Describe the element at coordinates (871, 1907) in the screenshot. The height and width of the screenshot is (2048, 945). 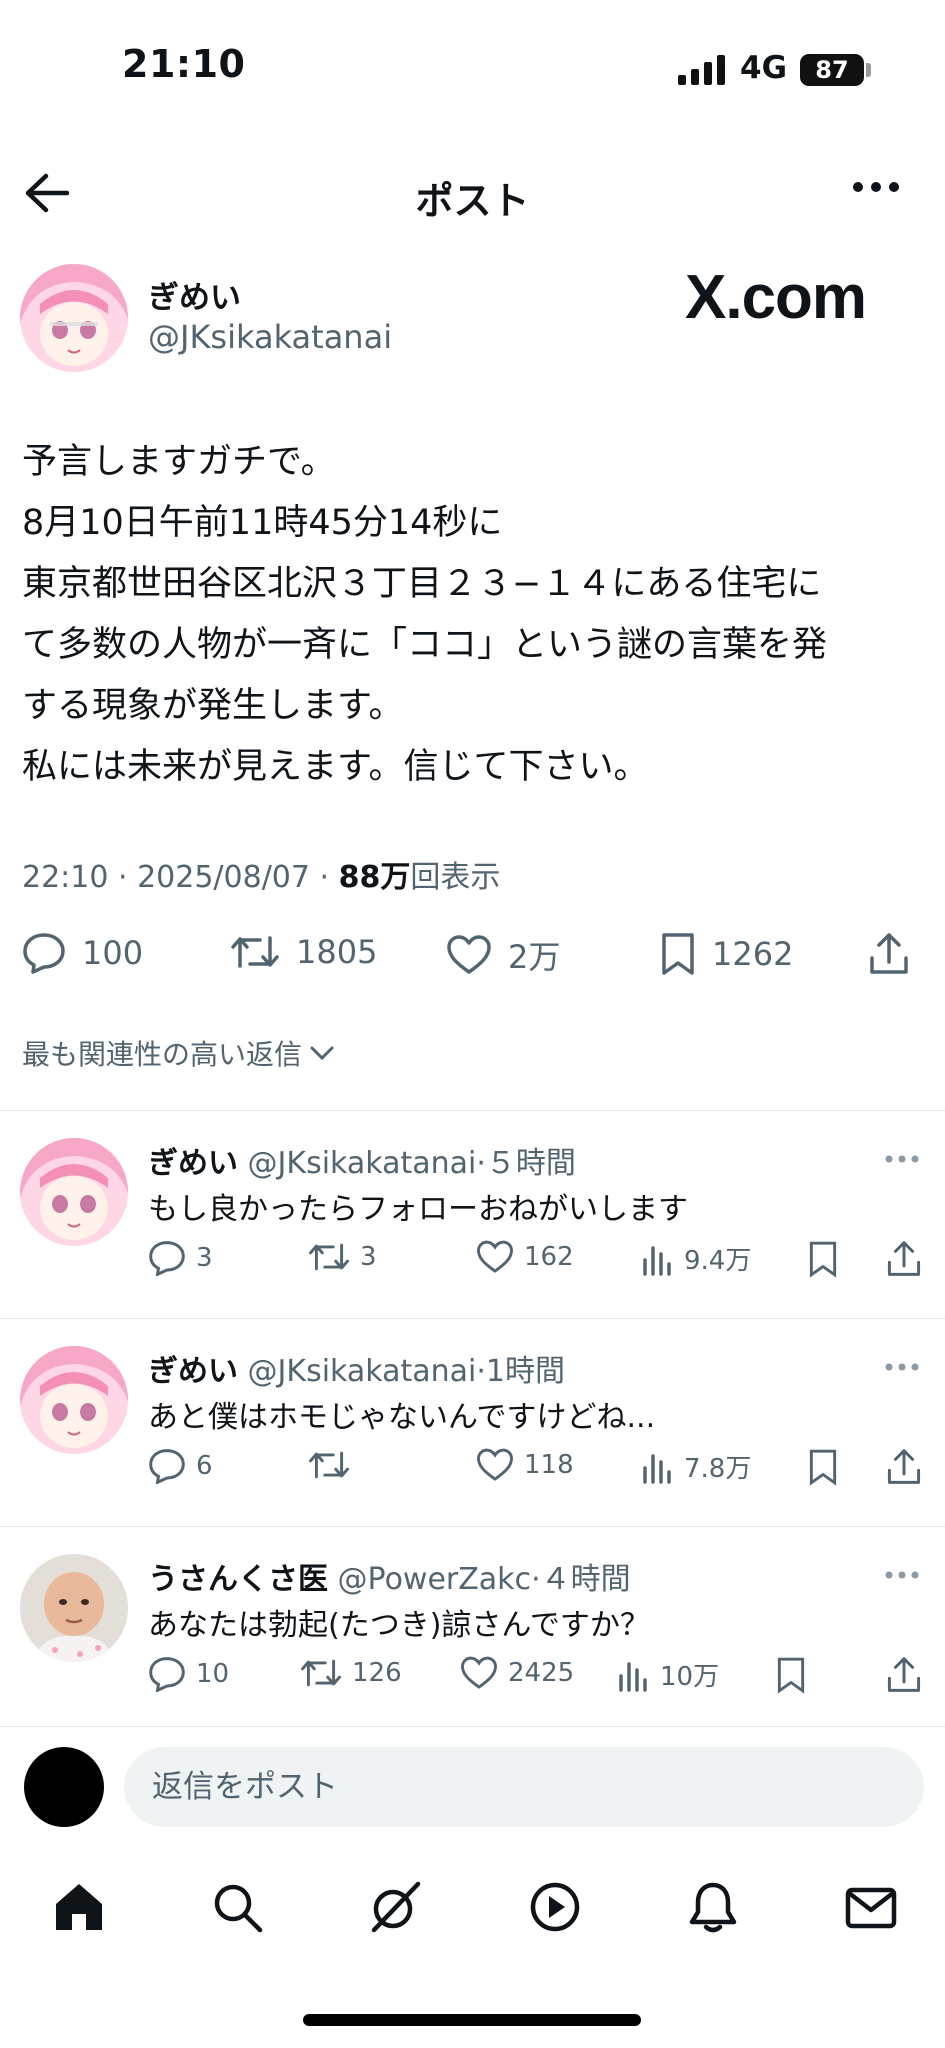
I see `messages-icon` at that location.